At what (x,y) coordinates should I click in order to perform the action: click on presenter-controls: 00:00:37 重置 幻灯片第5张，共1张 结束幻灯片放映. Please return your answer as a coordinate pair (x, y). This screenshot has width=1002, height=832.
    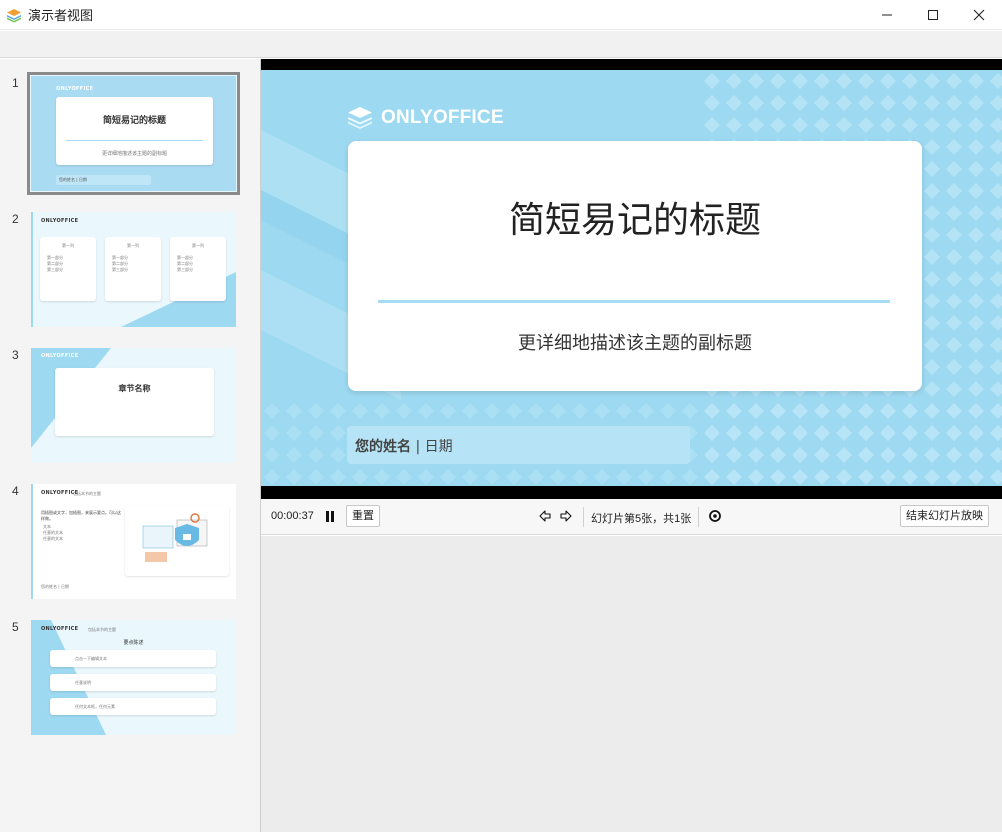
    Looking at the image, I should click on (631, 517).